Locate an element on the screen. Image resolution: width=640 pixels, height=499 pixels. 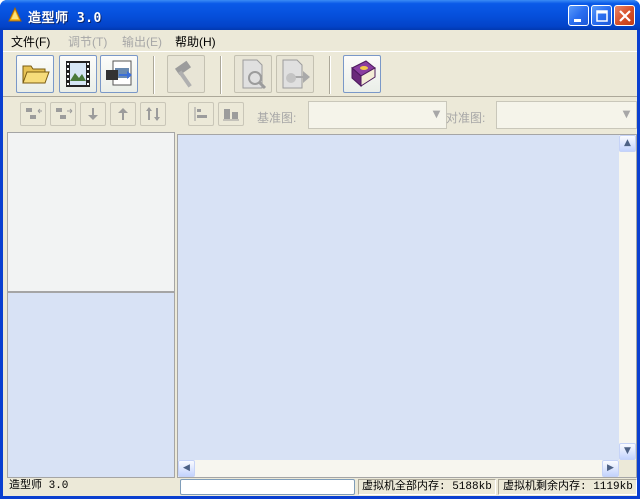
image-film-button is located at coordinates (78, 74).